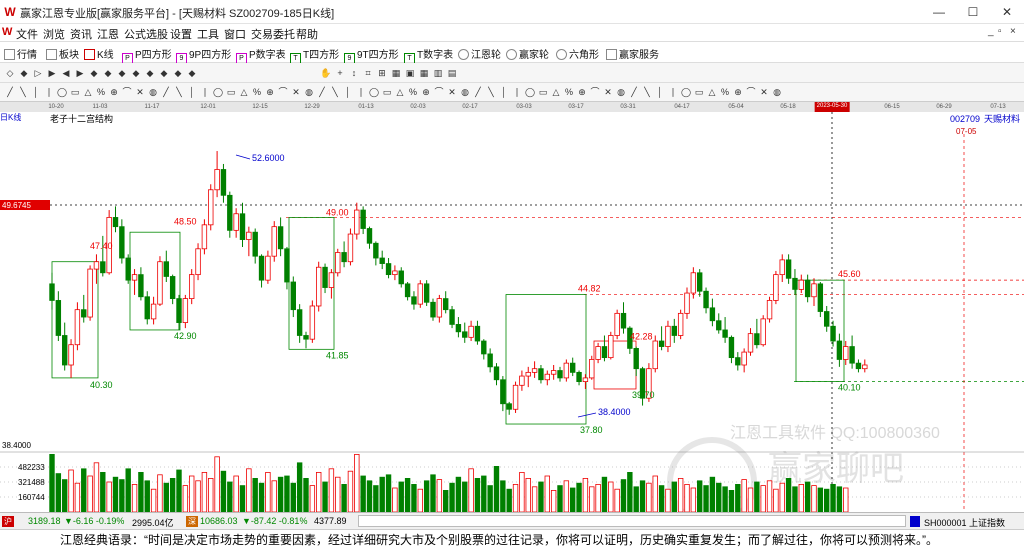 Image resolution: width=1024 pixels, height=551 pixels. Describe the element at coordinates (939, 12) in the screenshot. I see `minimize-button: —` at that location.